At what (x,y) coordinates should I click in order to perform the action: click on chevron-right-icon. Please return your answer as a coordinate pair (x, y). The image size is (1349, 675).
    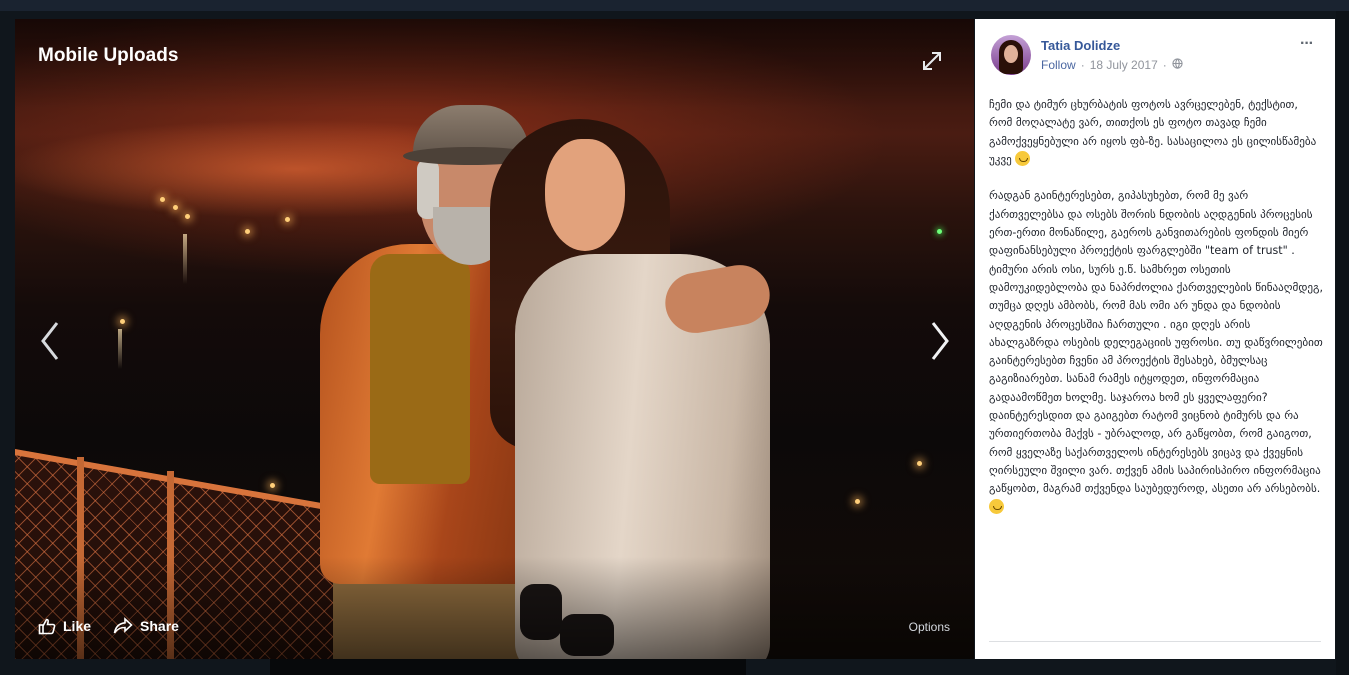
    Looking at the image, I should click on (940, 341).